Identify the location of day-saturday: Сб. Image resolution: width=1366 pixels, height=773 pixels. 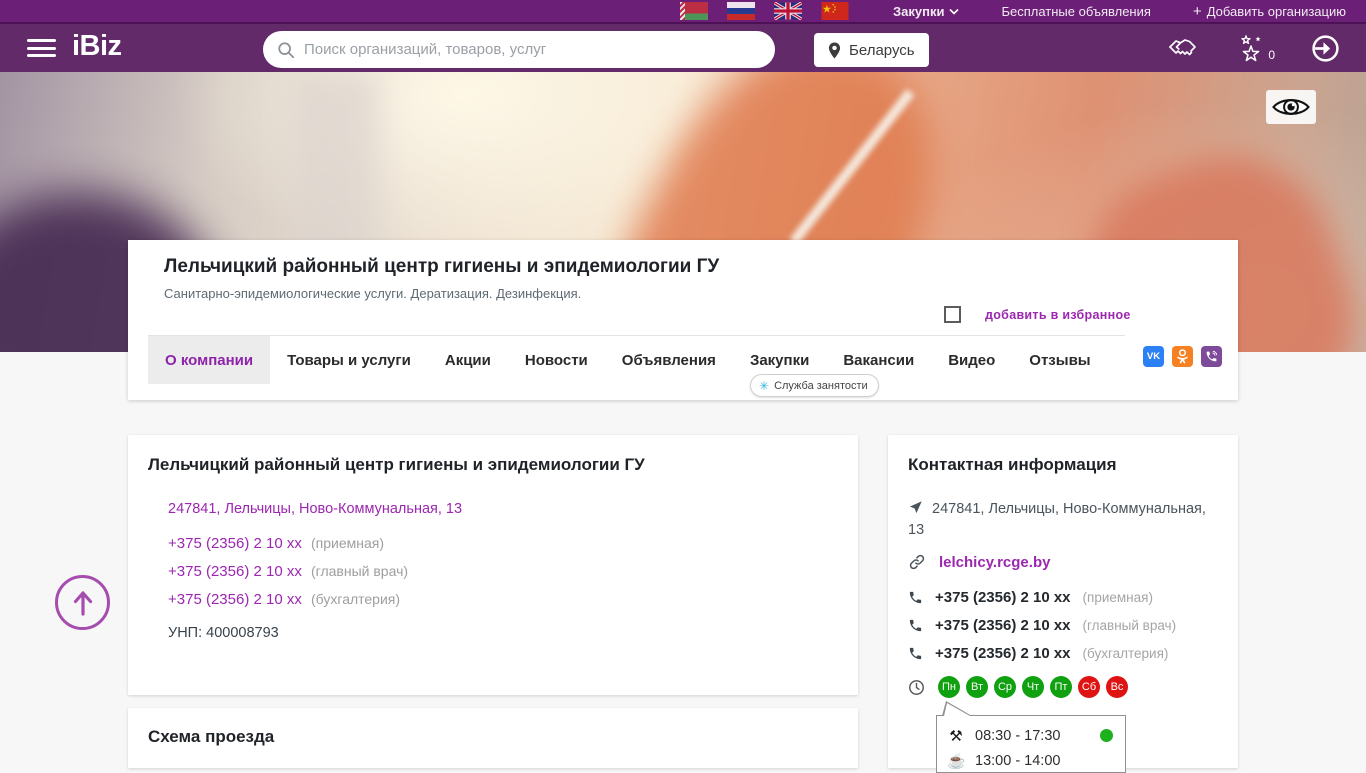
(1089, 687).